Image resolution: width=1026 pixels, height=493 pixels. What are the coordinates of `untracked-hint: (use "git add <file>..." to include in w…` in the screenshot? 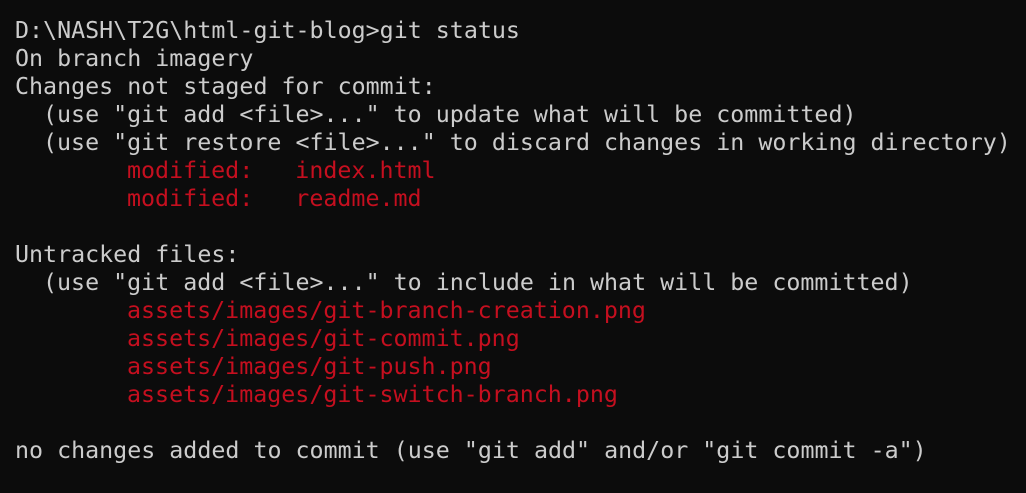 It's located at (478, 282).